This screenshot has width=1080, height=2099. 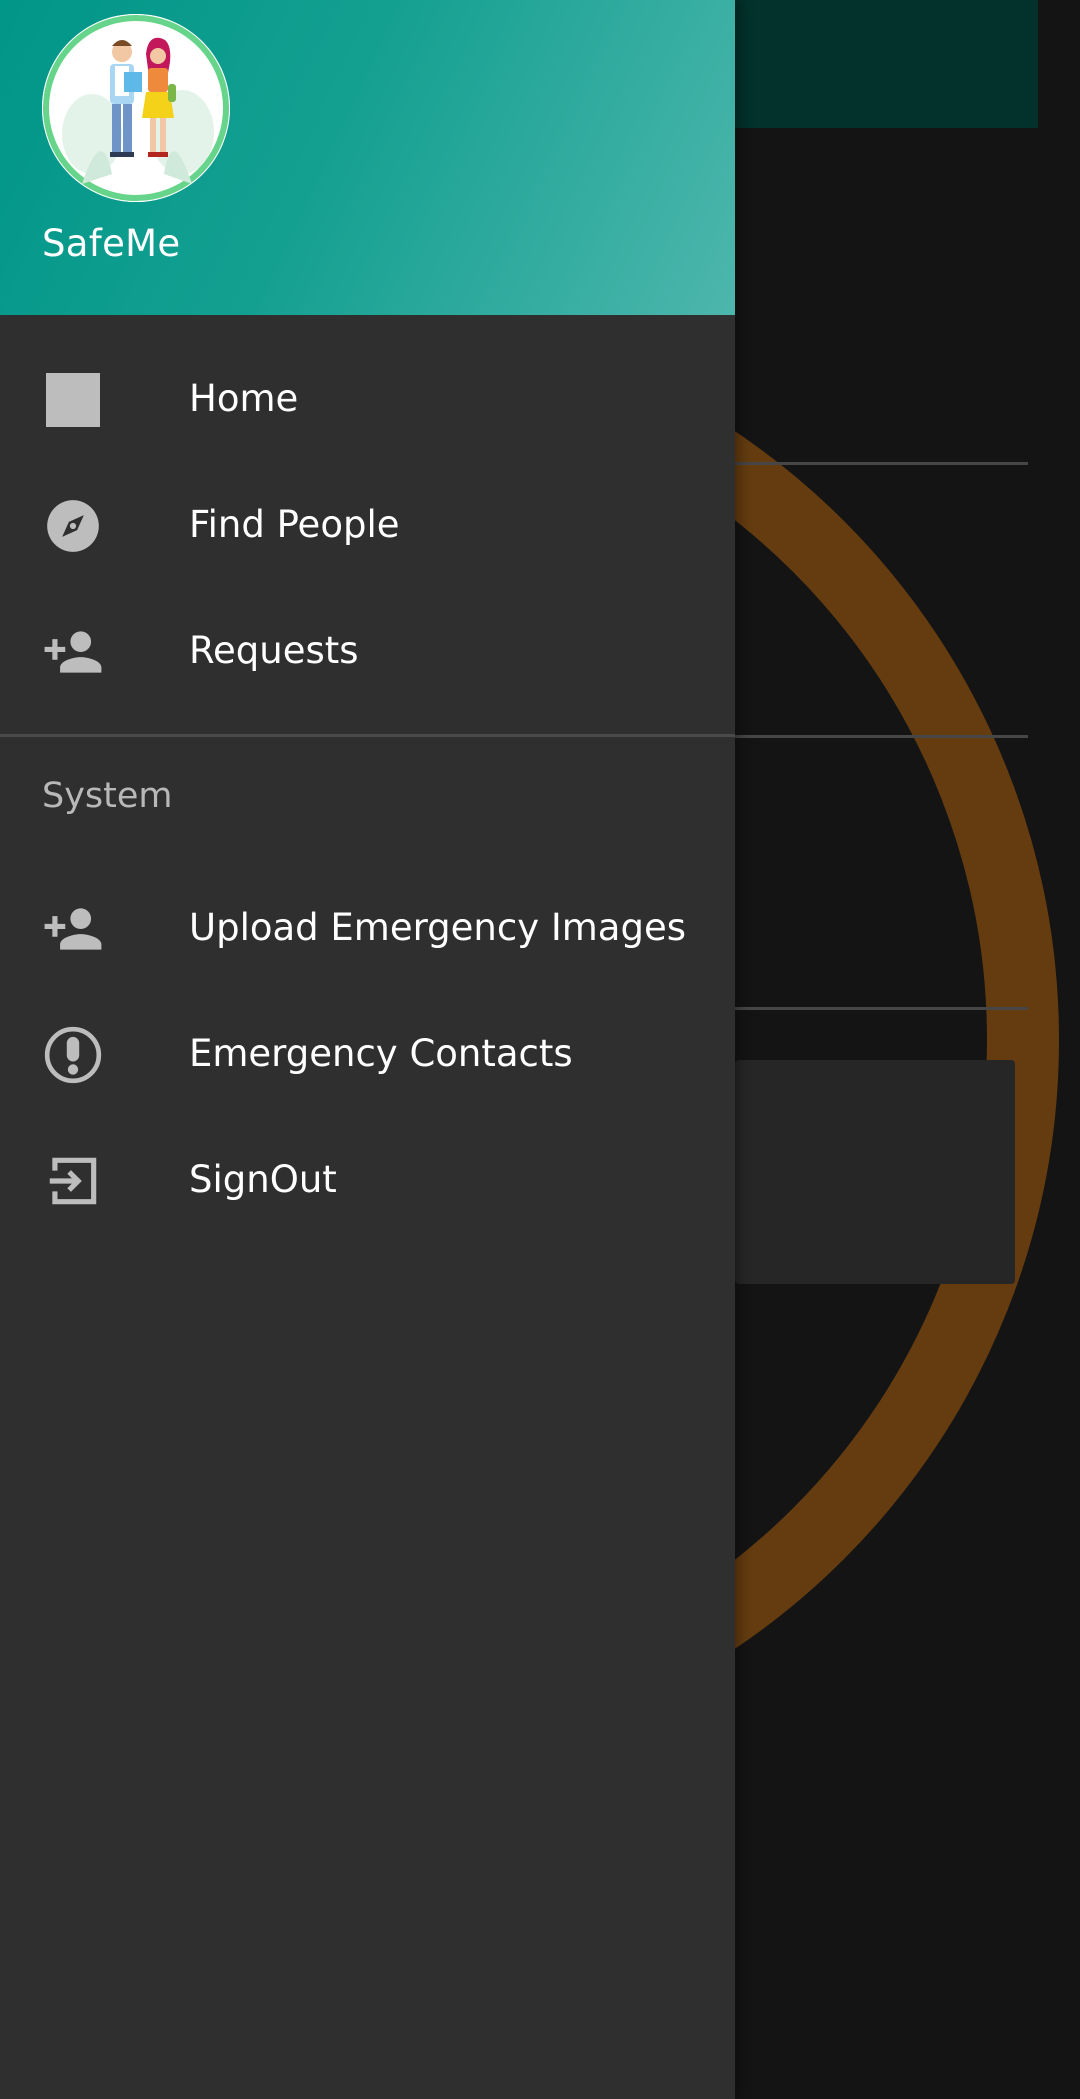 What do you see at coordinates (73, 1055) in the screenshot?
I see `alert-circle-icon` at bounding box center [73, 1055].